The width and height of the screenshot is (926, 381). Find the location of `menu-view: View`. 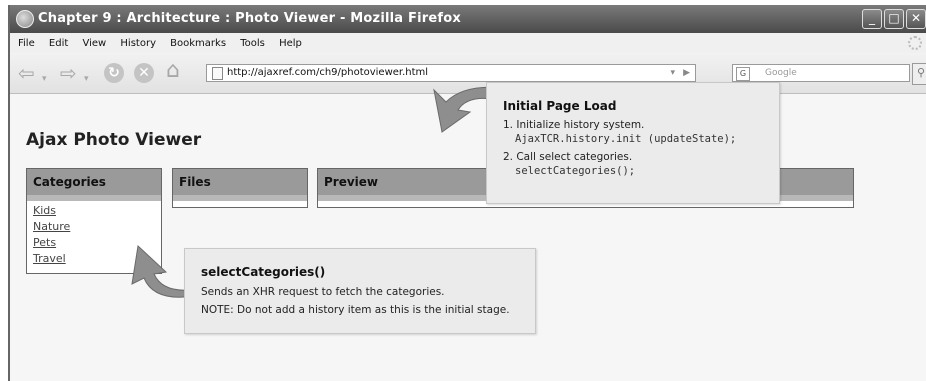

menu-view: View is located at coordinates (94, 43).